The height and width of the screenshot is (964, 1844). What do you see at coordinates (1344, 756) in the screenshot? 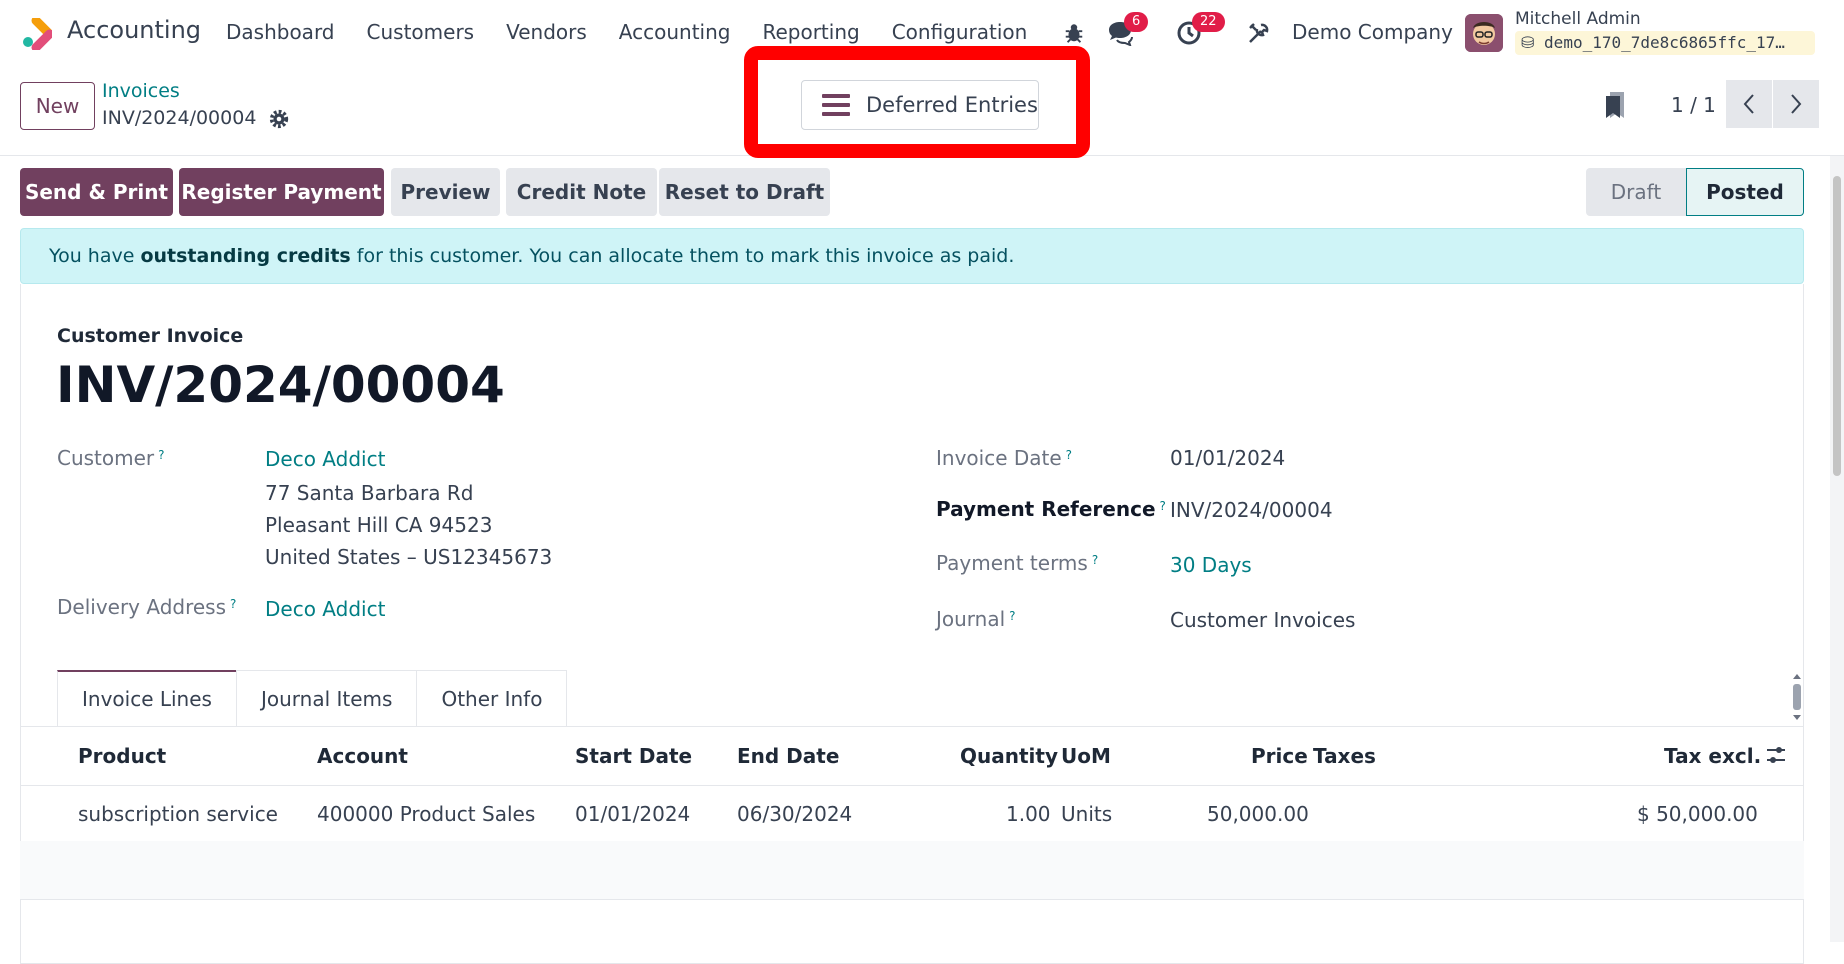
I see `column-taxes: Taxes` at bounding box center [1344, 756].